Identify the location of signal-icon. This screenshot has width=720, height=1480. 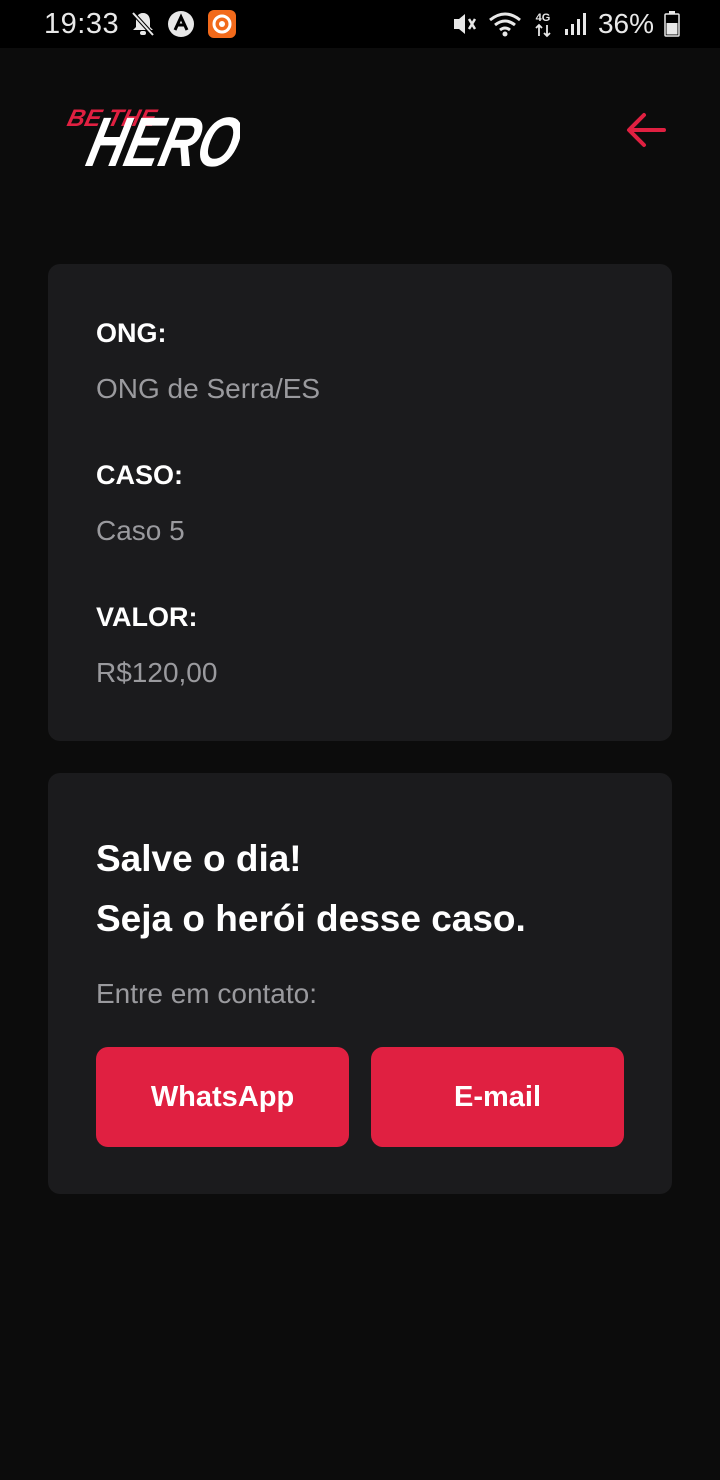
(576, 24).